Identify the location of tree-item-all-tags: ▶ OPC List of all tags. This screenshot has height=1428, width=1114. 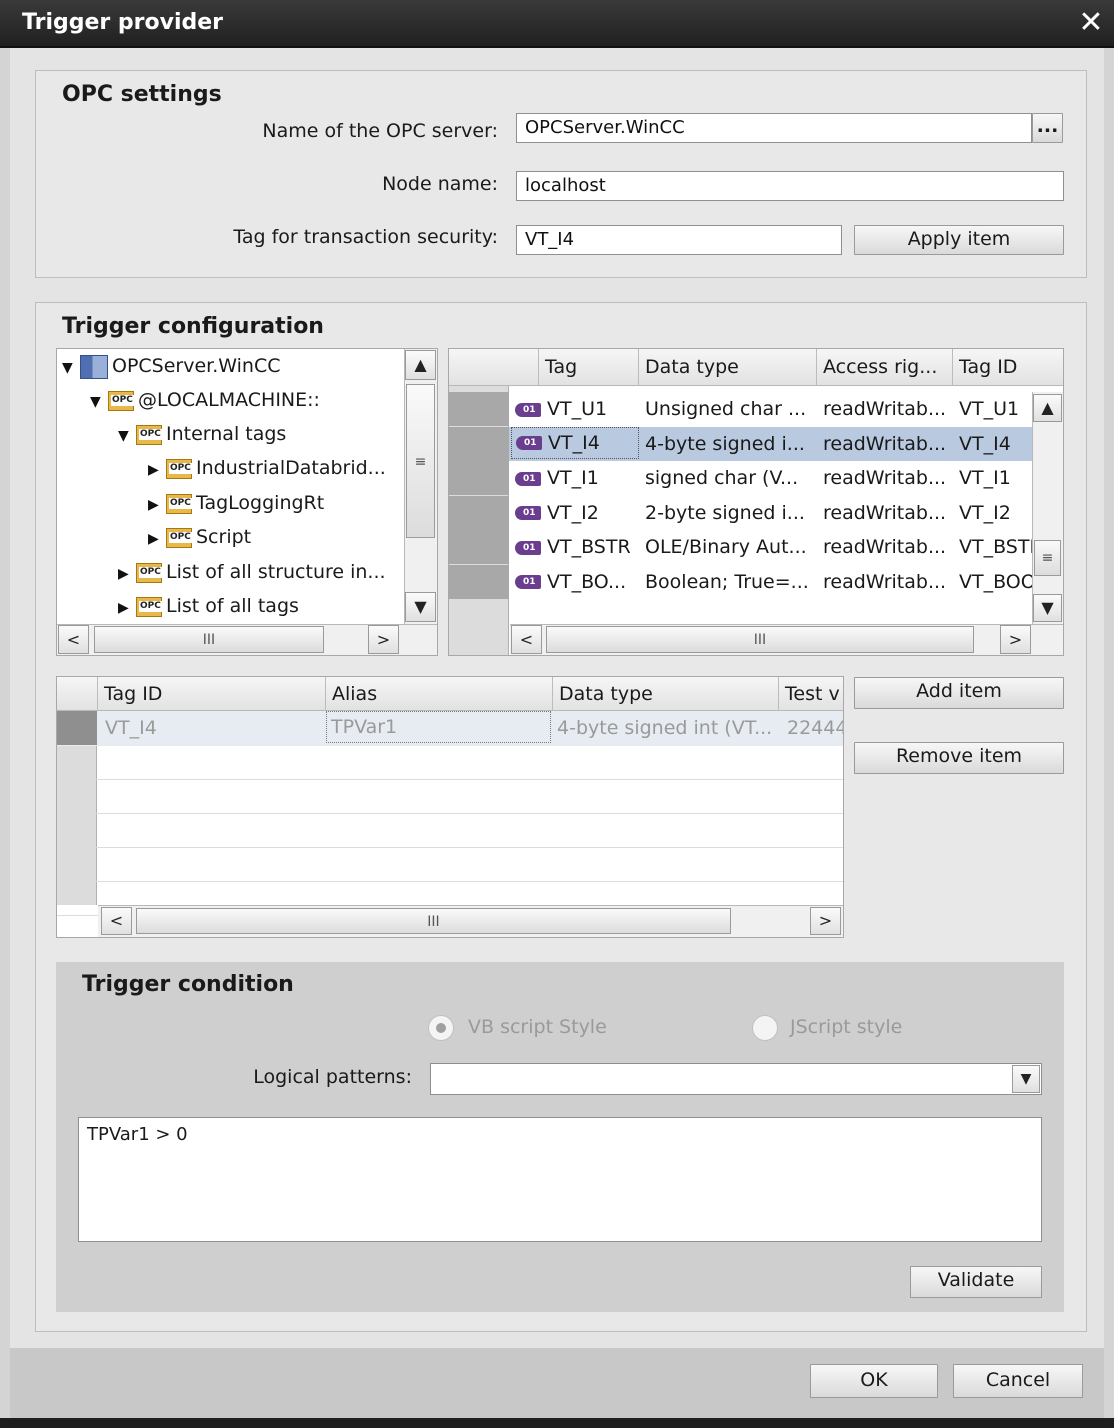
(208, 606).